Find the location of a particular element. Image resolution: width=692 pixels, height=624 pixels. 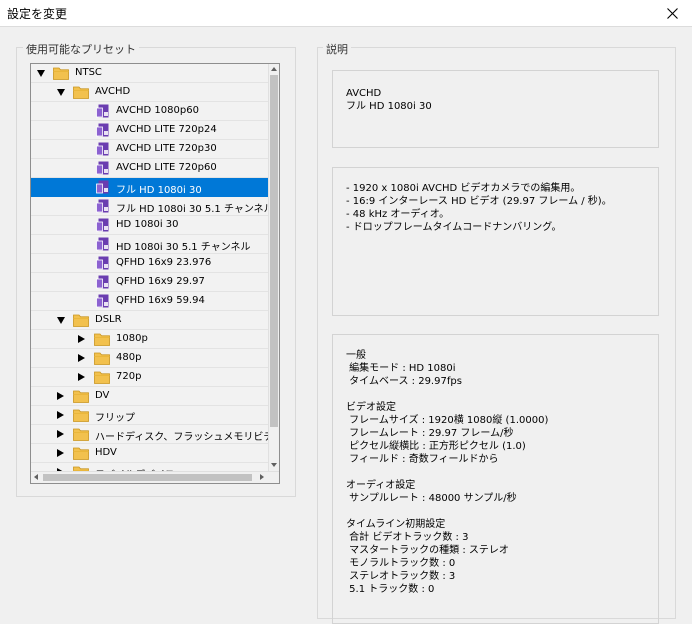

tree-item-label: AVCHD LITE 720p30 is located at coordinates (166, 148).